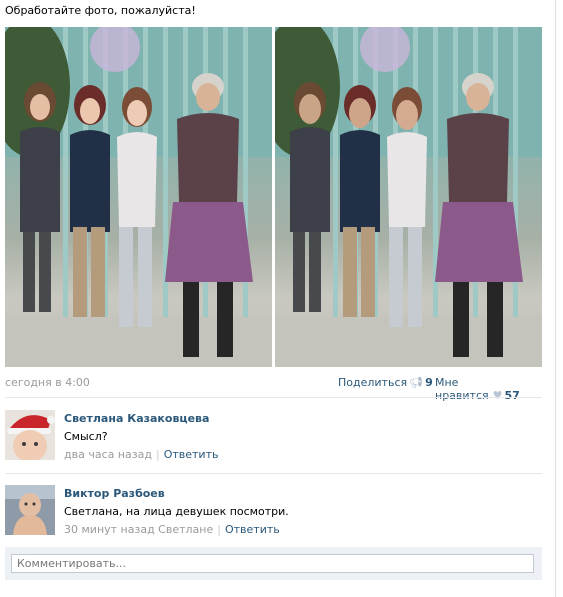 Image resolution: width=563 pixels, height=597 pixels. I want to click on comment-author: Светлана Казаковцева, so click(136, 418).